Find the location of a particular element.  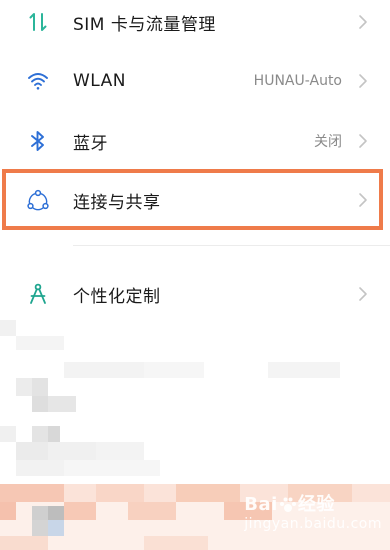

settings-item-label: 连接与共享 is located at coordinates (117, 202).